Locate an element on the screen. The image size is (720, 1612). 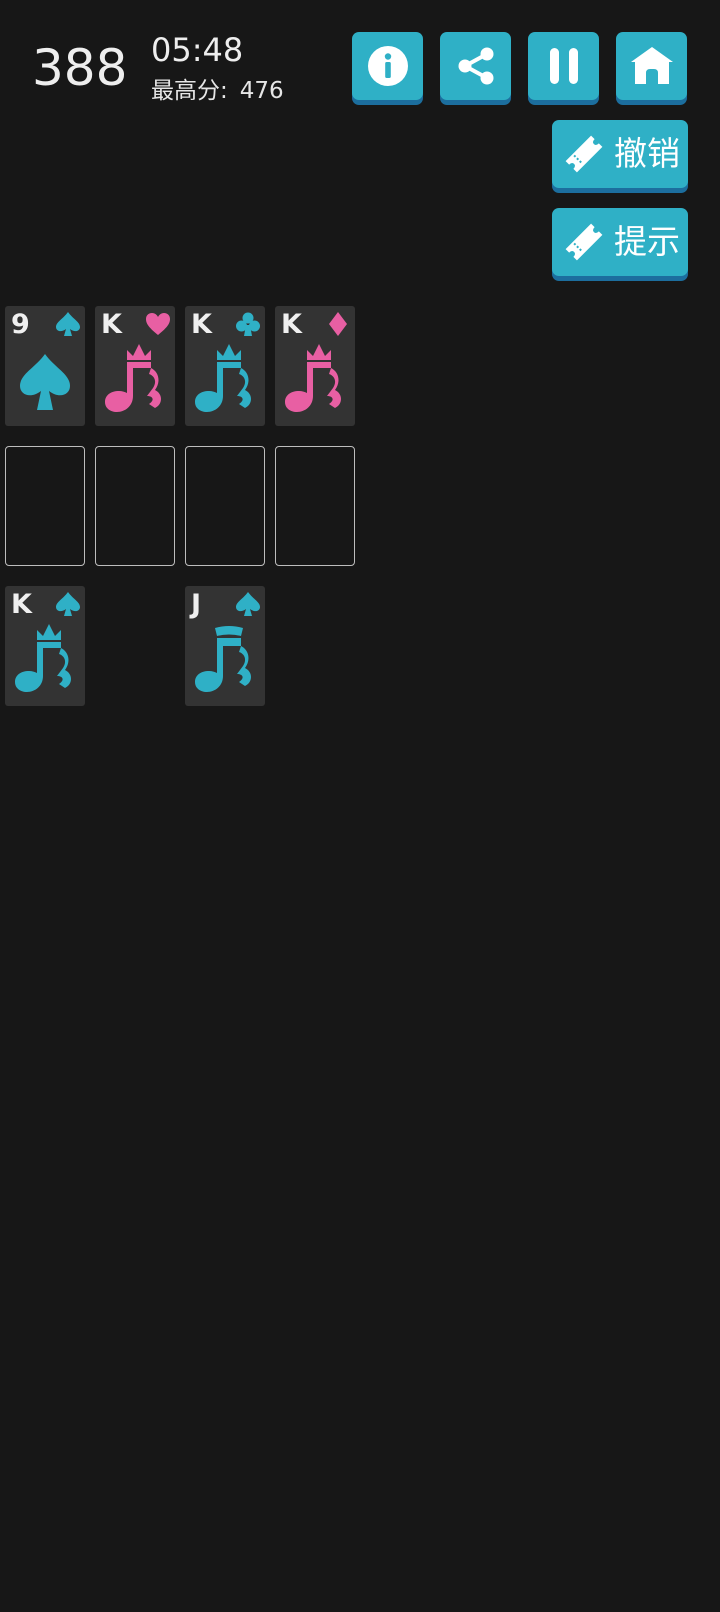
club-icon is located at coordinates (248, 324).